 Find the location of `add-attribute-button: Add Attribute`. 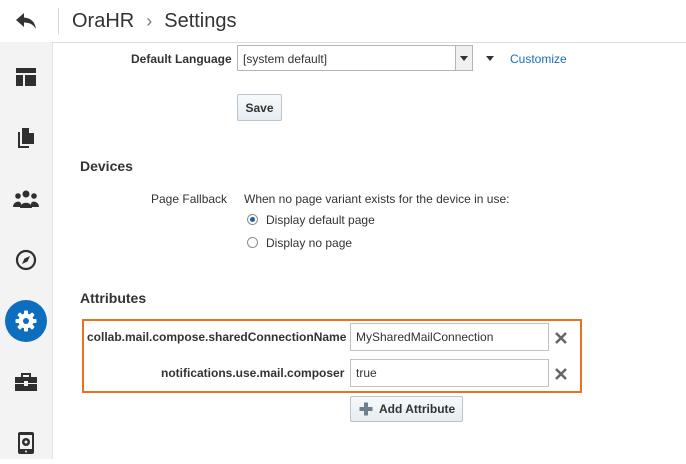

add-attribute-button: Add Attribute is located at coordinates (406, 409).